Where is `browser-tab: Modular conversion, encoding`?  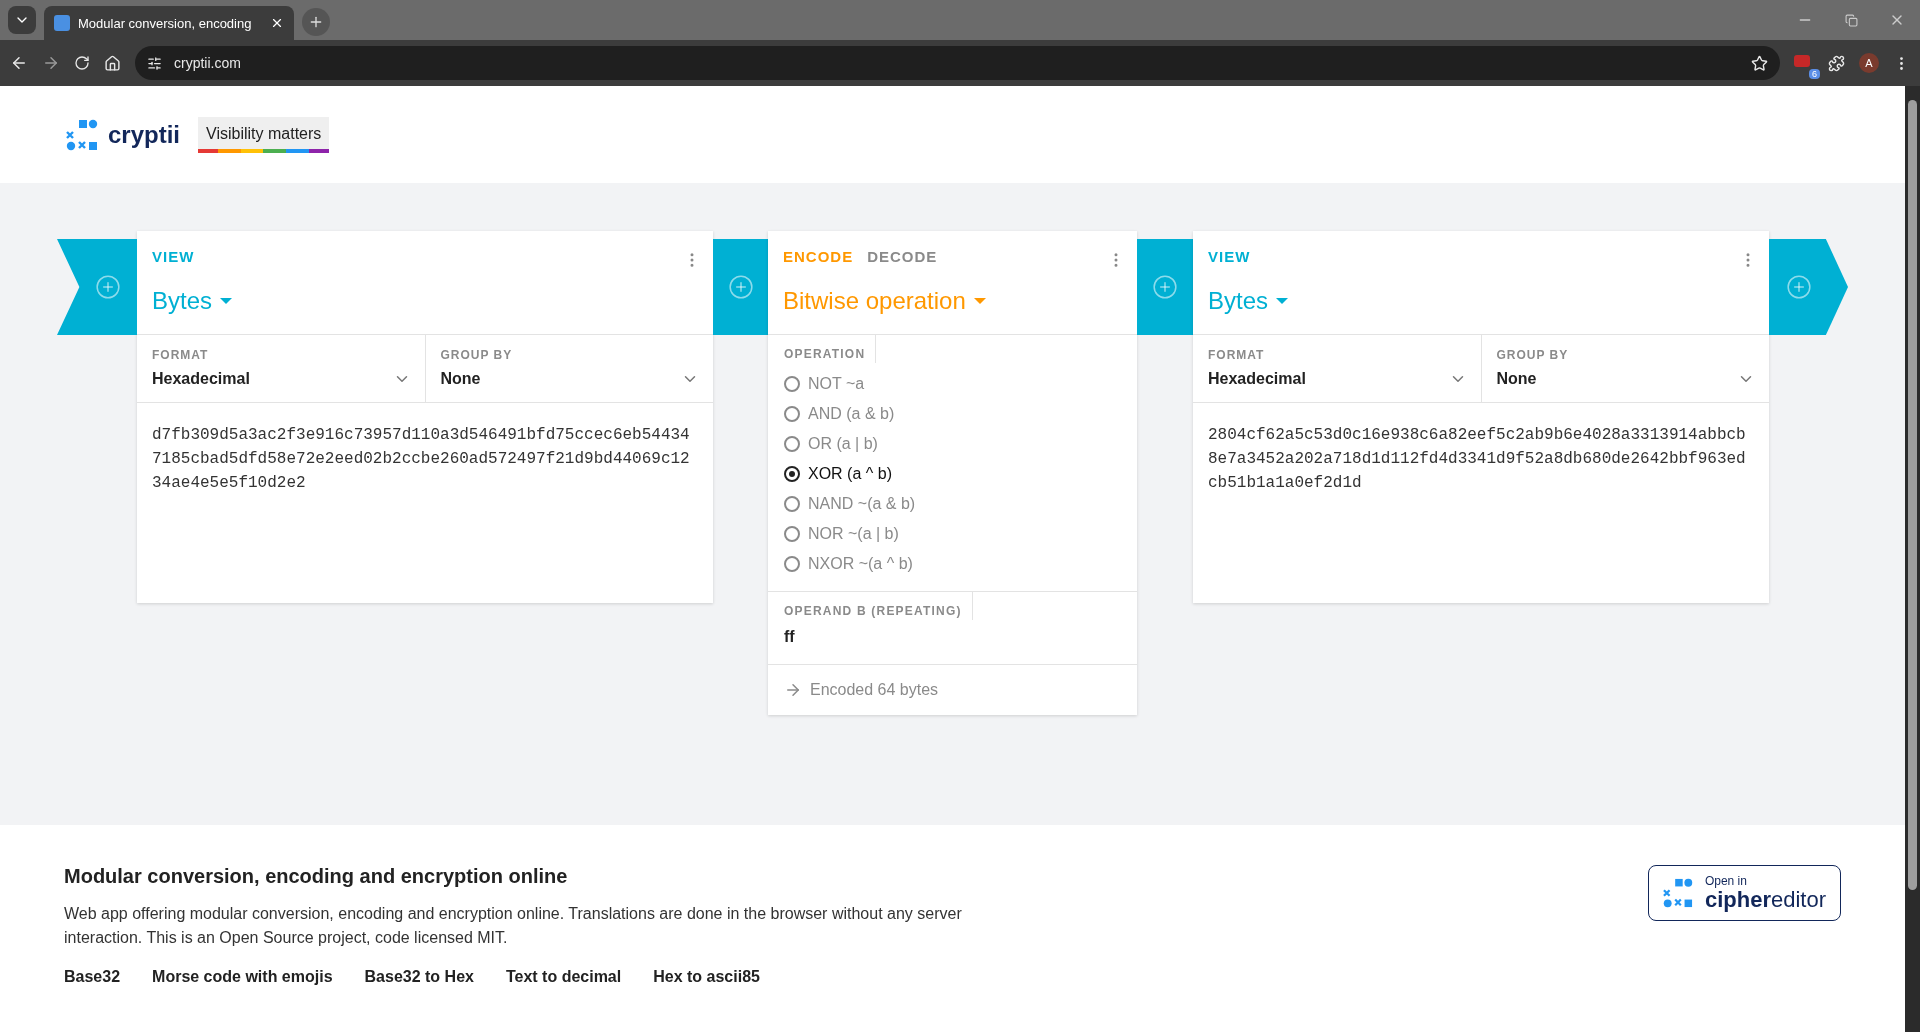 browser-tab: Modular conversion, encoding is located at coordinates (169, 23).